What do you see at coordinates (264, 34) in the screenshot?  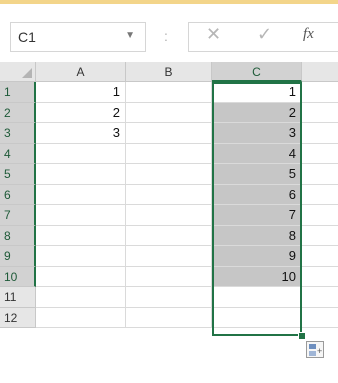 I see `enter-icon: ✓` at bounding box center [264, 34].